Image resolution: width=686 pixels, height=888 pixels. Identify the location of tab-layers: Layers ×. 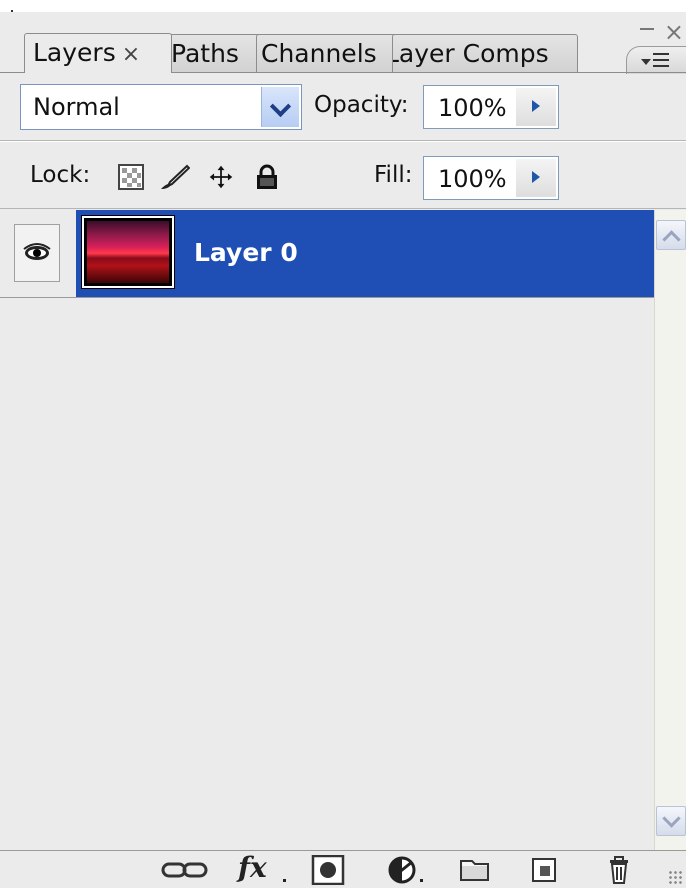
(98, 53).